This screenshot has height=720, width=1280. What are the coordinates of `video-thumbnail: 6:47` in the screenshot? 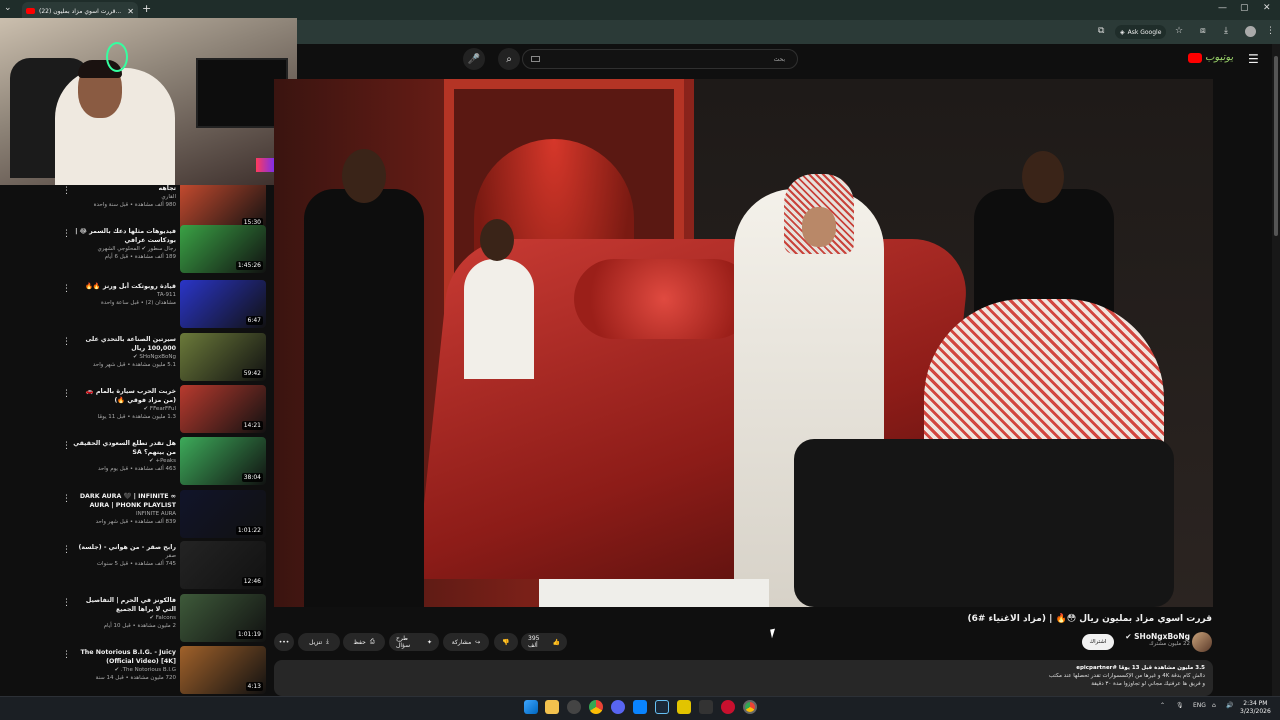 It's located at (223, 304).